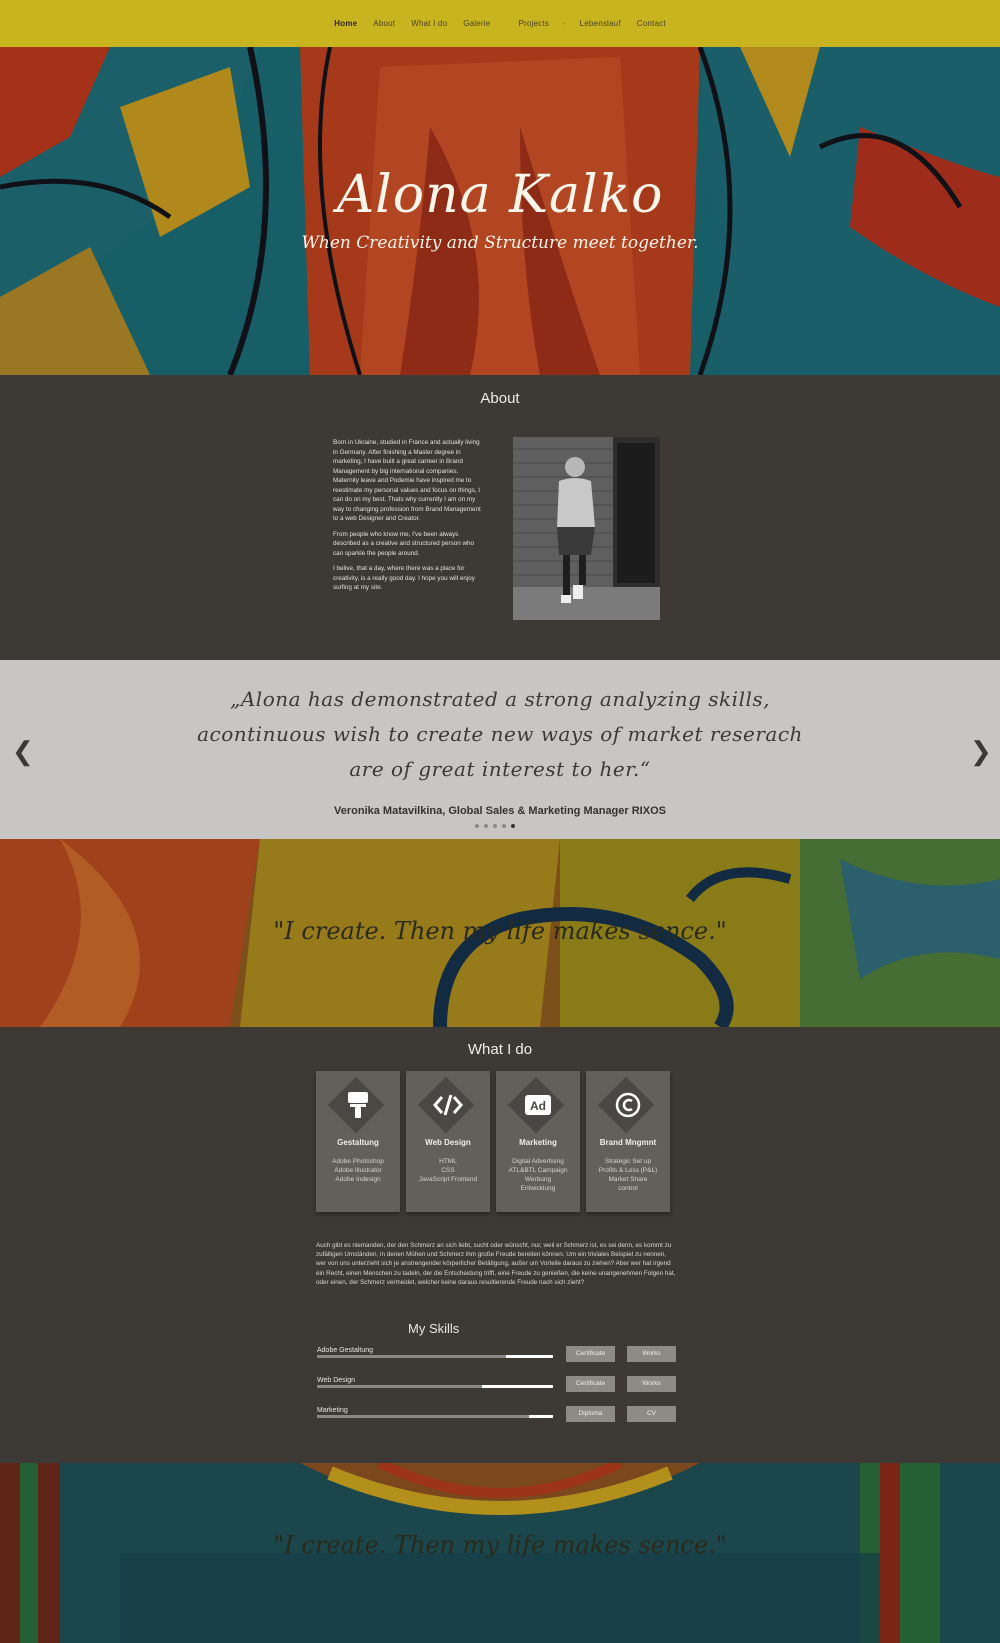  What do you see at coordinates (533, 23) in the screenshot?
I see `nav-projects: Projects` at bounding box center [533, 23].